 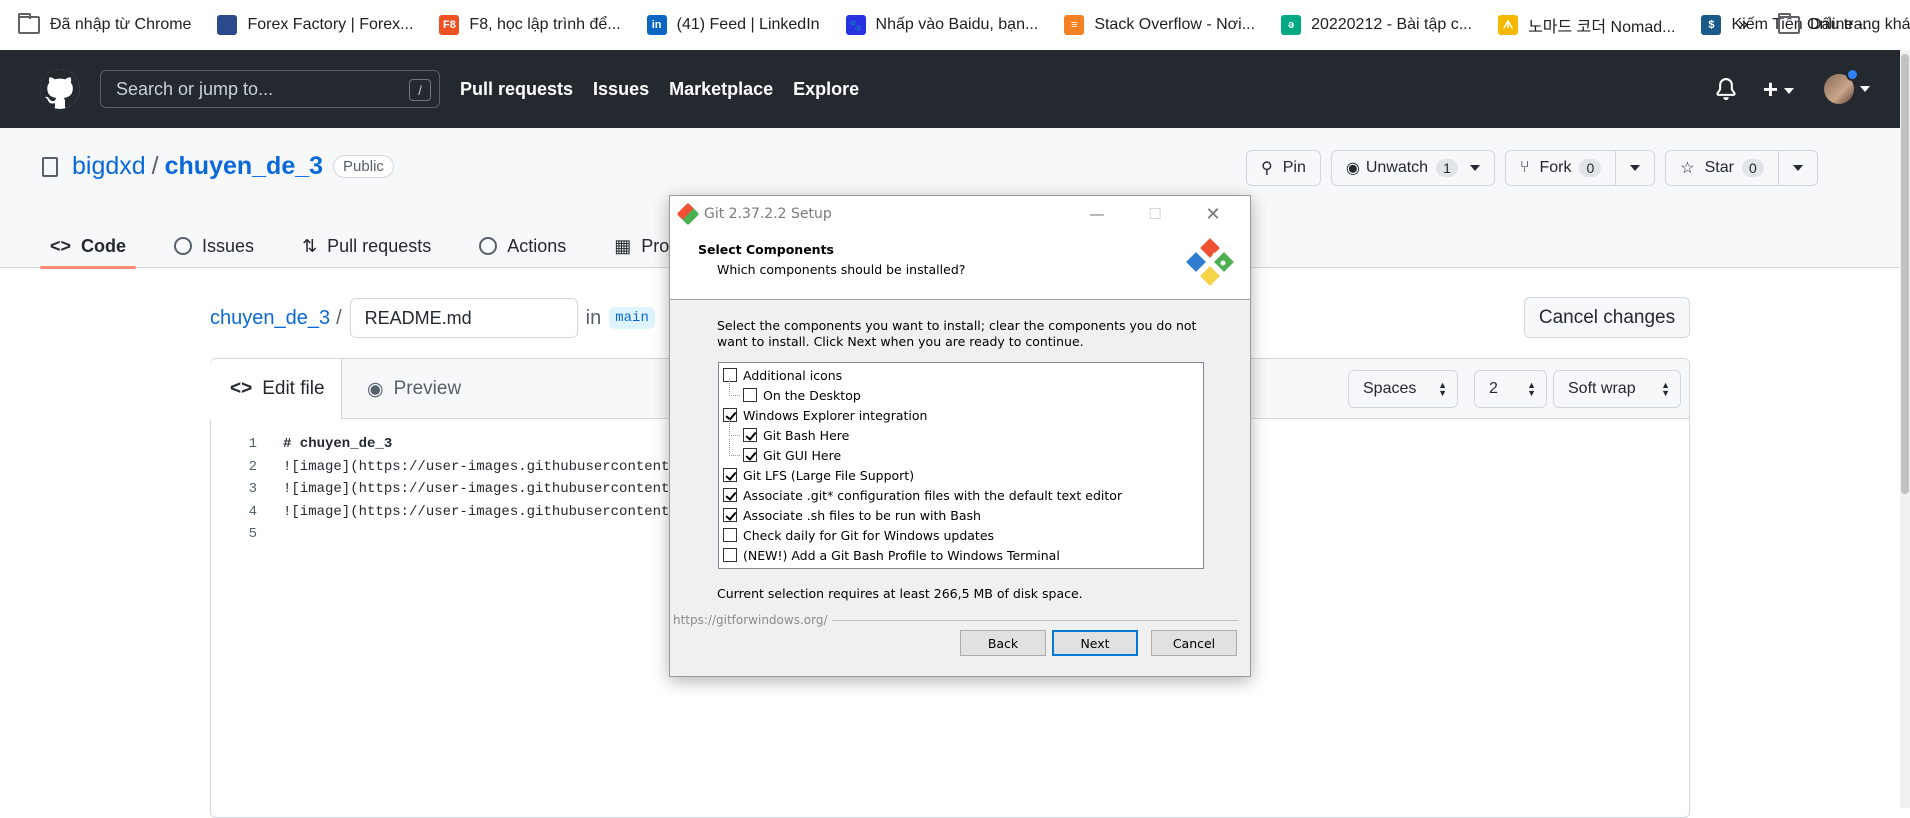 What do you see at coordinates (1213, 214) in the screenshot?
I see `close-icon: ✕` at bounding box center [1213, 214].